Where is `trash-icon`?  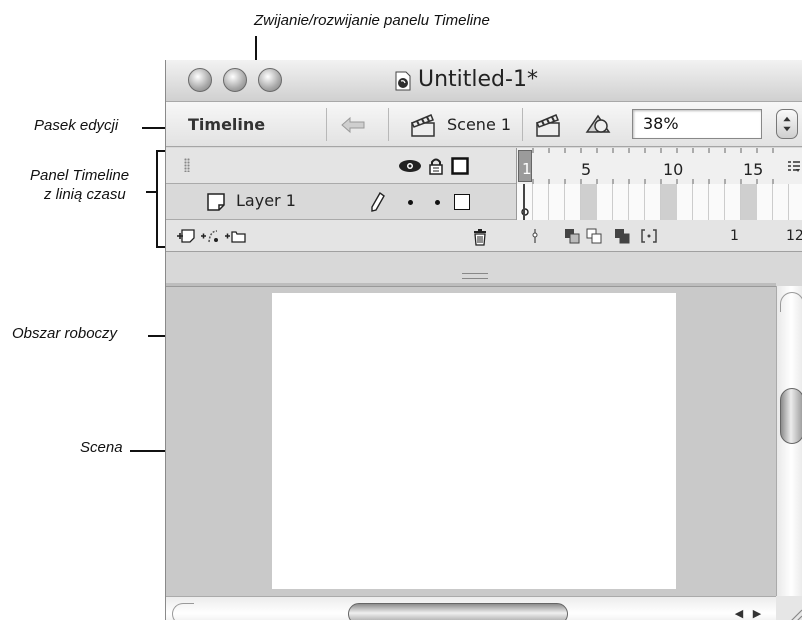
trash-icon is located at coordinates (480, 237).